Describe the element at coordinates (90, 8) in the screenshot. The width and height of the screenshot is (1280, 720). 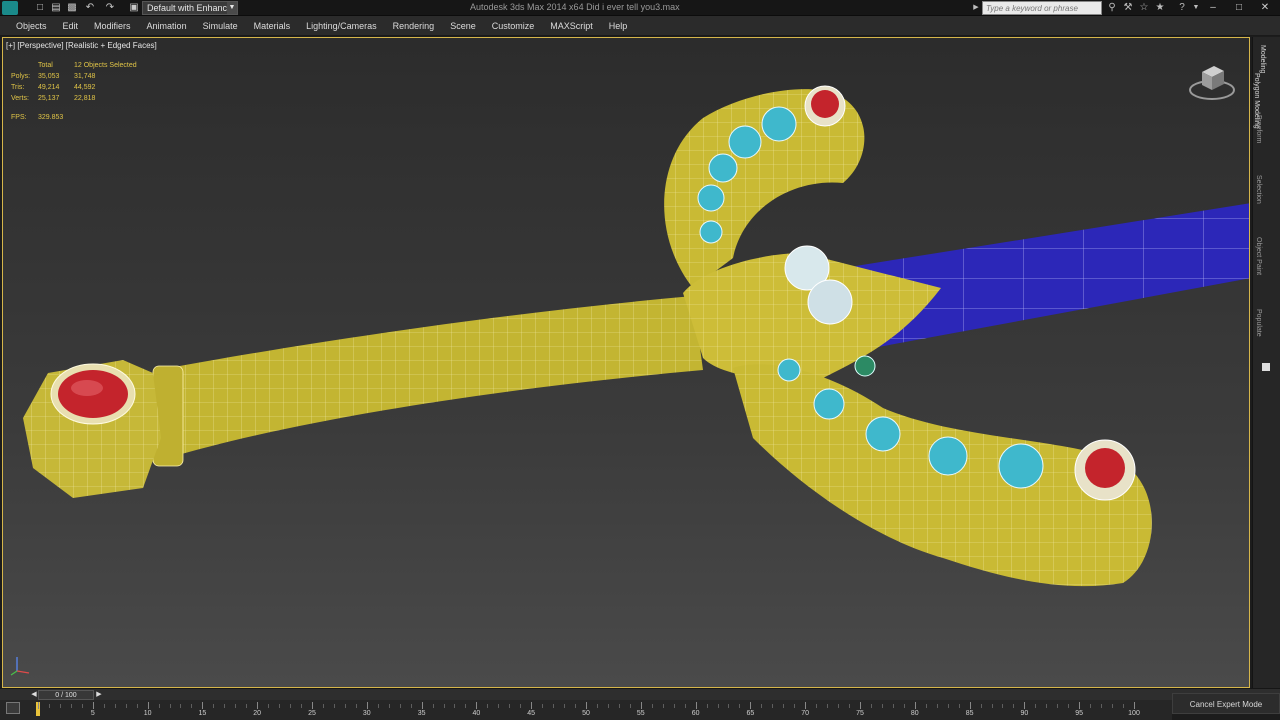
I see `undo-icon: ↶` at that location.